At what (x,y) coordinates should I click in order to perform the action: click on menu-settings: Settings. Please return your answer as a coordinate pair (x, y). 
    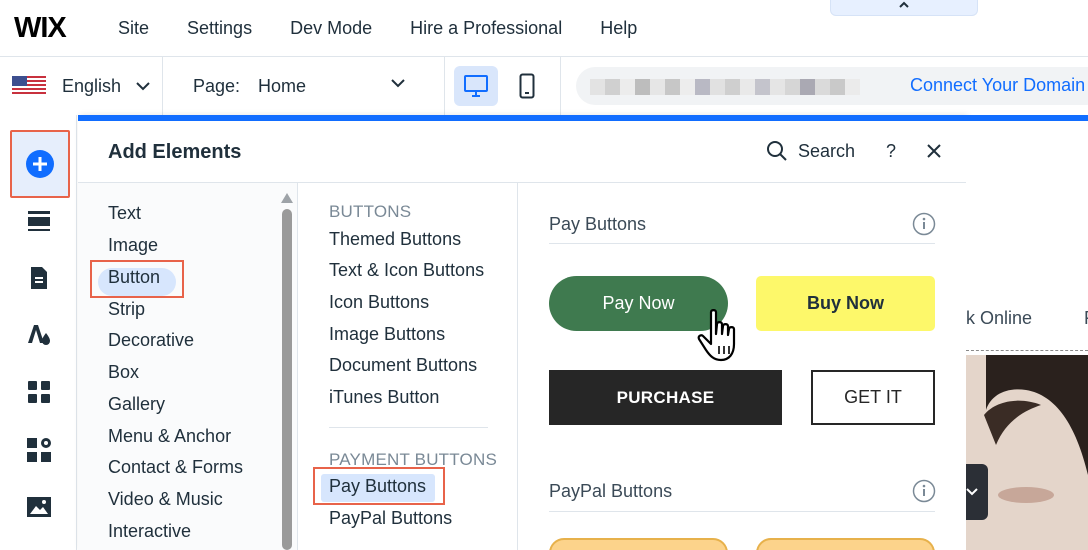
    Looking at the image, I should click on (219, 28).